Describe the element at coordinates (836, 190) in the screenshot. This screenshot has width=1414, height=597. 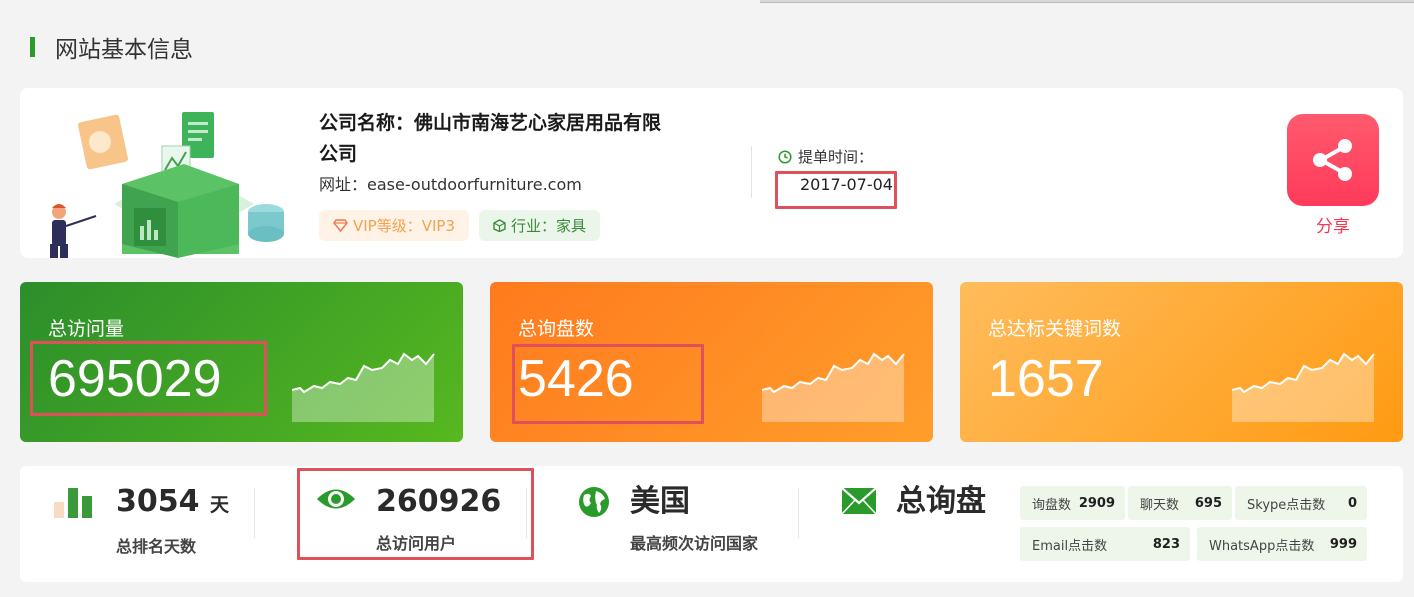
I see `highlight-box-submit-date` at that location.